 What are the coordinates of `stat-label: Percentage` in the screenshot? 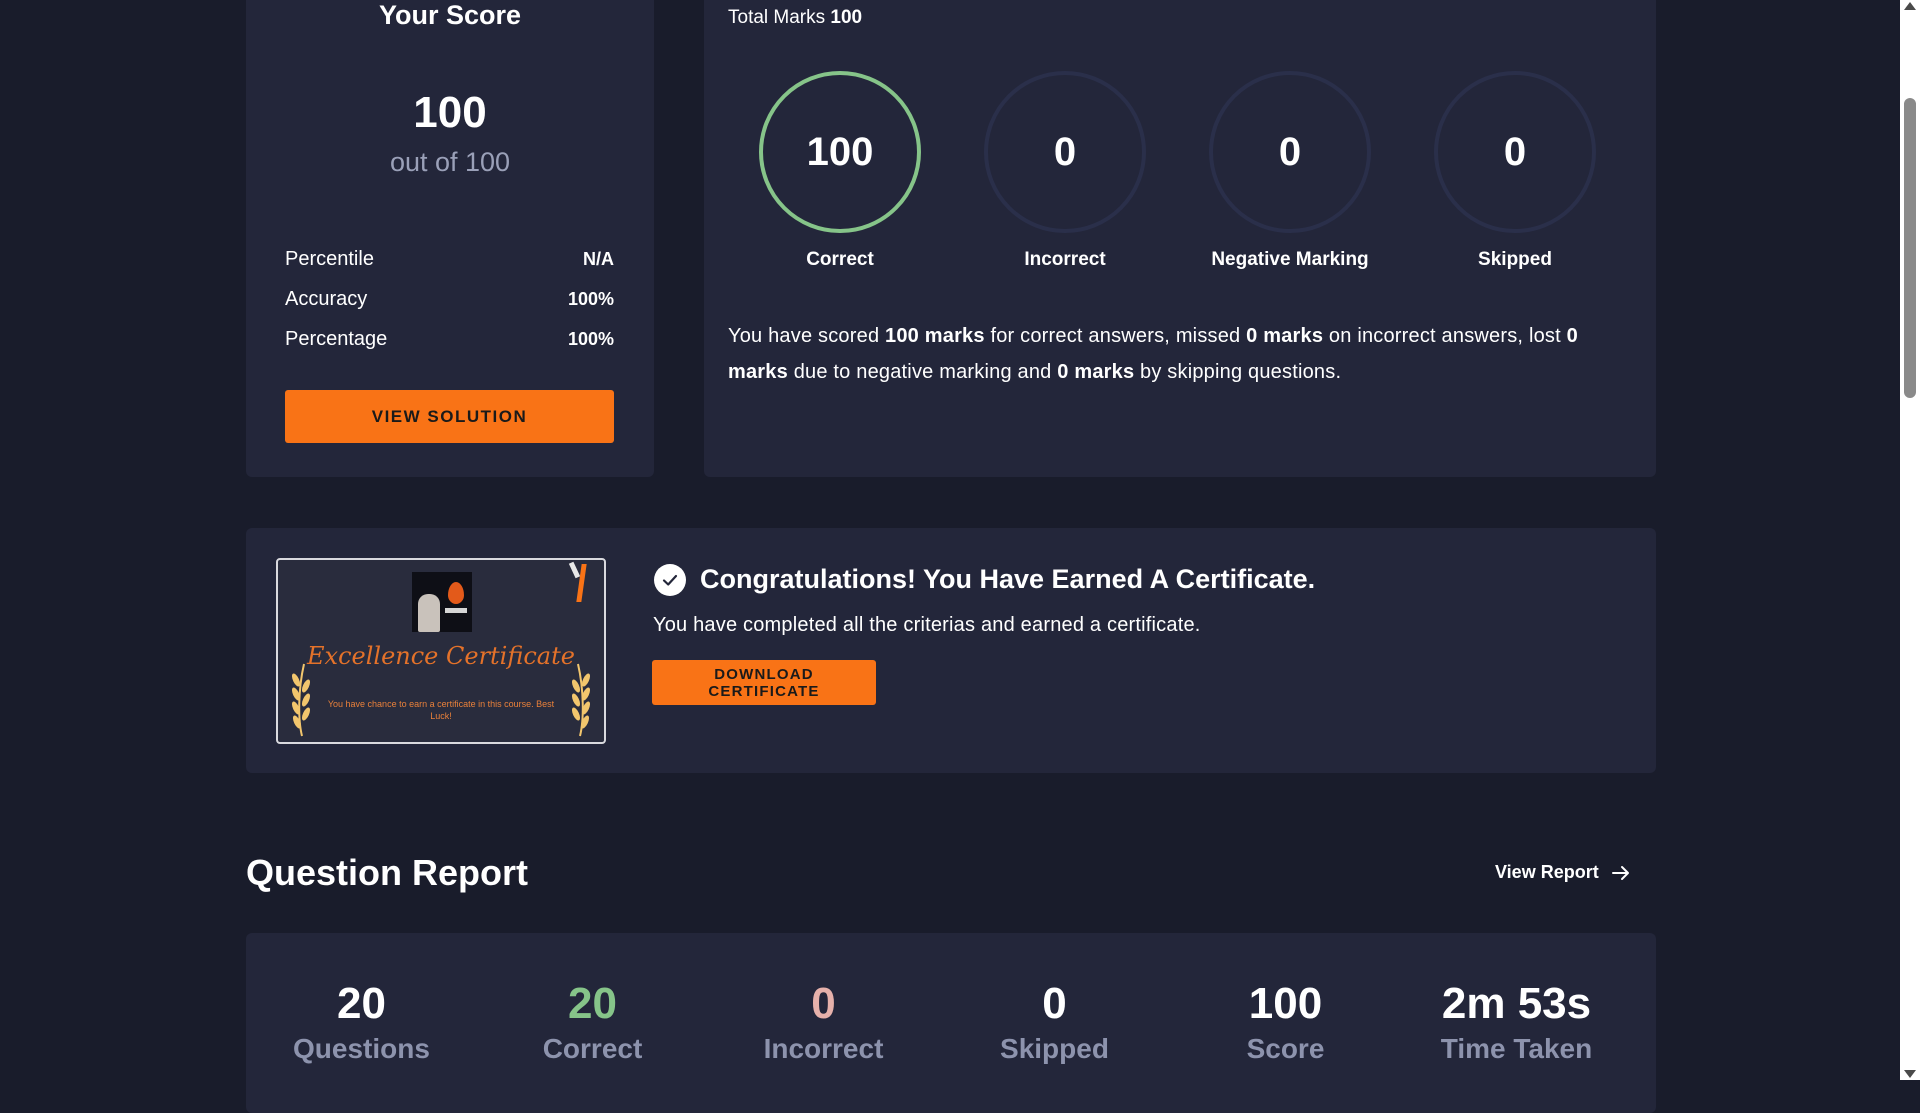 It's located at (336, 338).